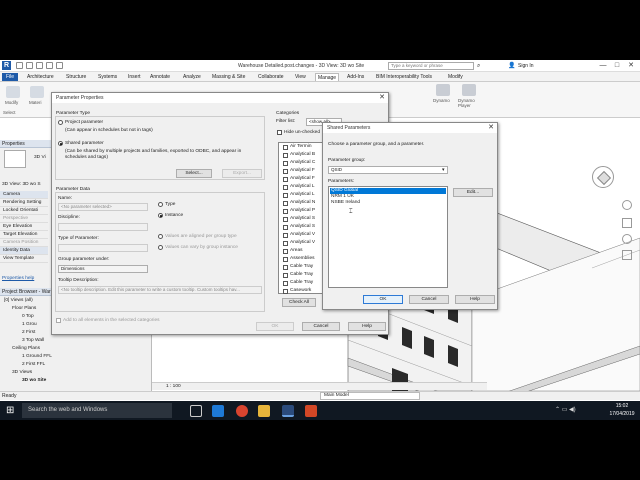  Describe the element at coordinates (299, 302) in the screenshot. I see `check-all-button: Check All` at that location.